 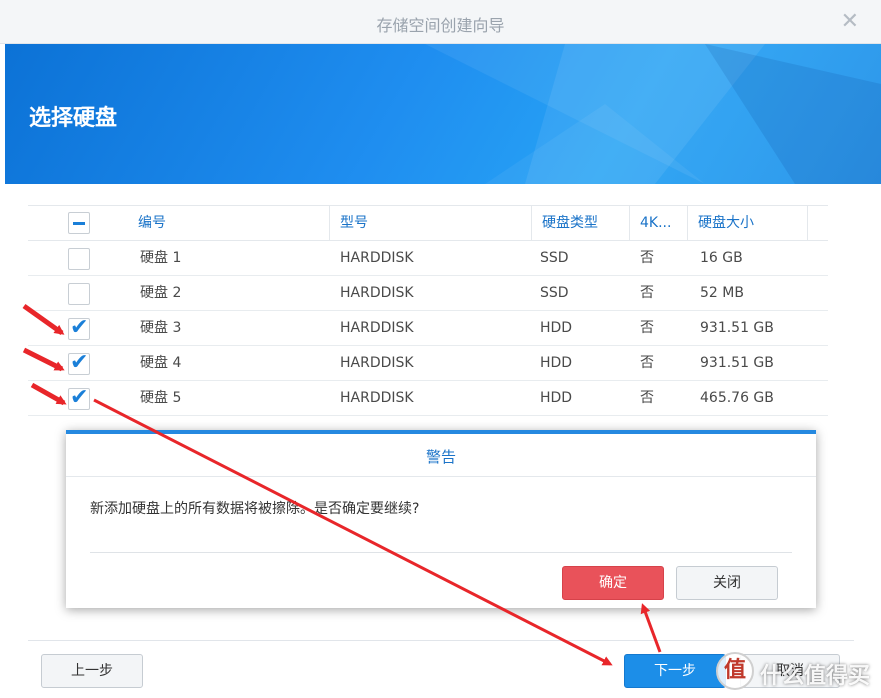 I want to click on disk-id-cell: 硬盘 4, so click(x=161, y=363).